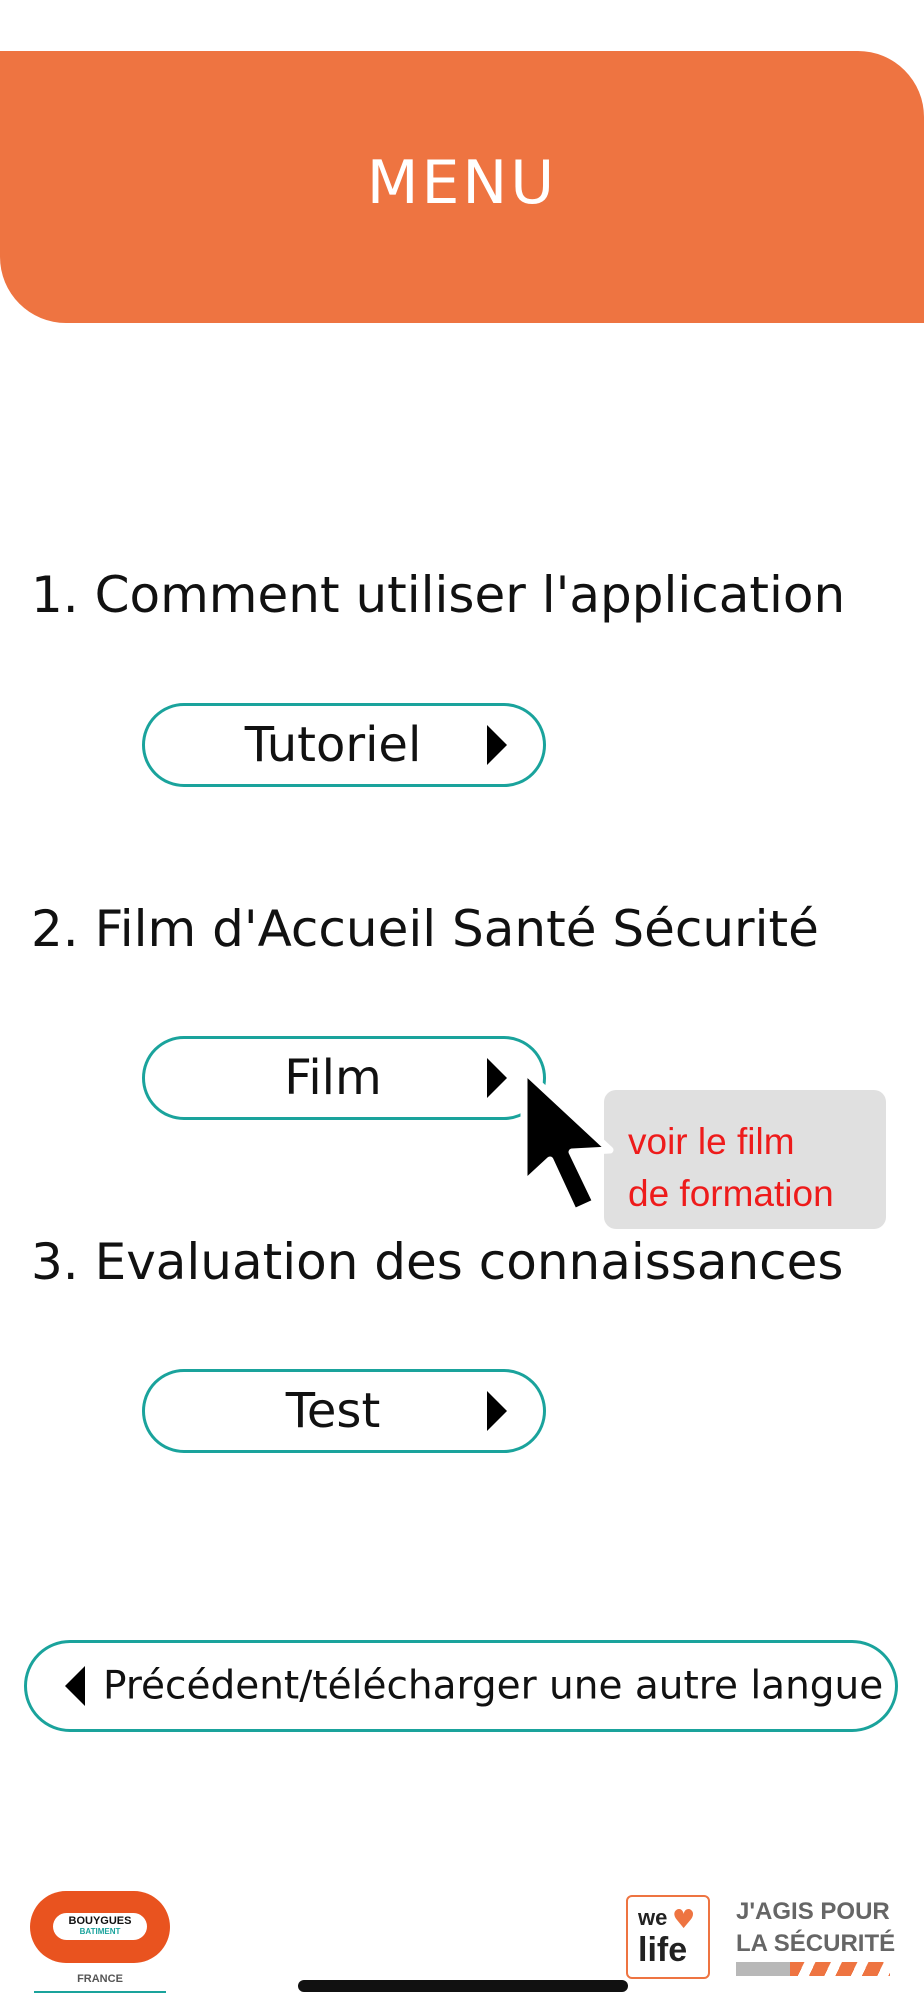 The width and height of the screenshot is (924, 2000). I want to click on test-button: Test, so click(344, 1411).